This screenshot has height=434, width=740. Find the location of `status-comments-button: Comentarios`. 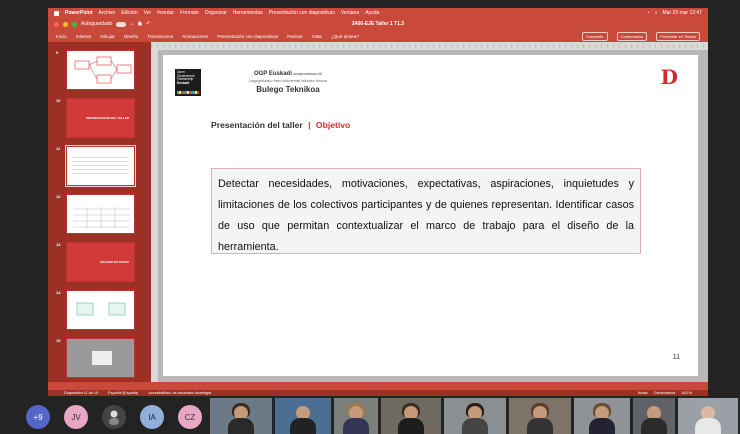

status-comments-button: Comentarios is located at coordinates (665, 393).